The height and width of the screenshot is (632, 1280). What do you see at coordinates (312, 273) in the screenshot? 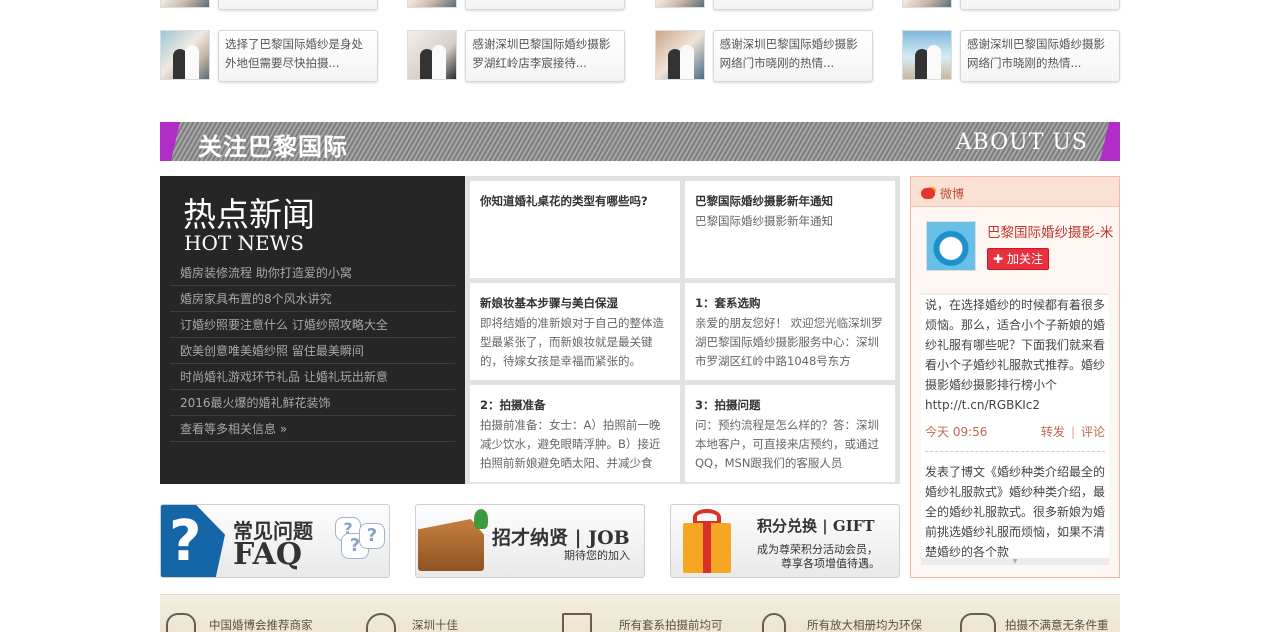
I see `hot-news-link: 婚房装修流程 助你打造爱的小窝` at bounding box center [312, 273].